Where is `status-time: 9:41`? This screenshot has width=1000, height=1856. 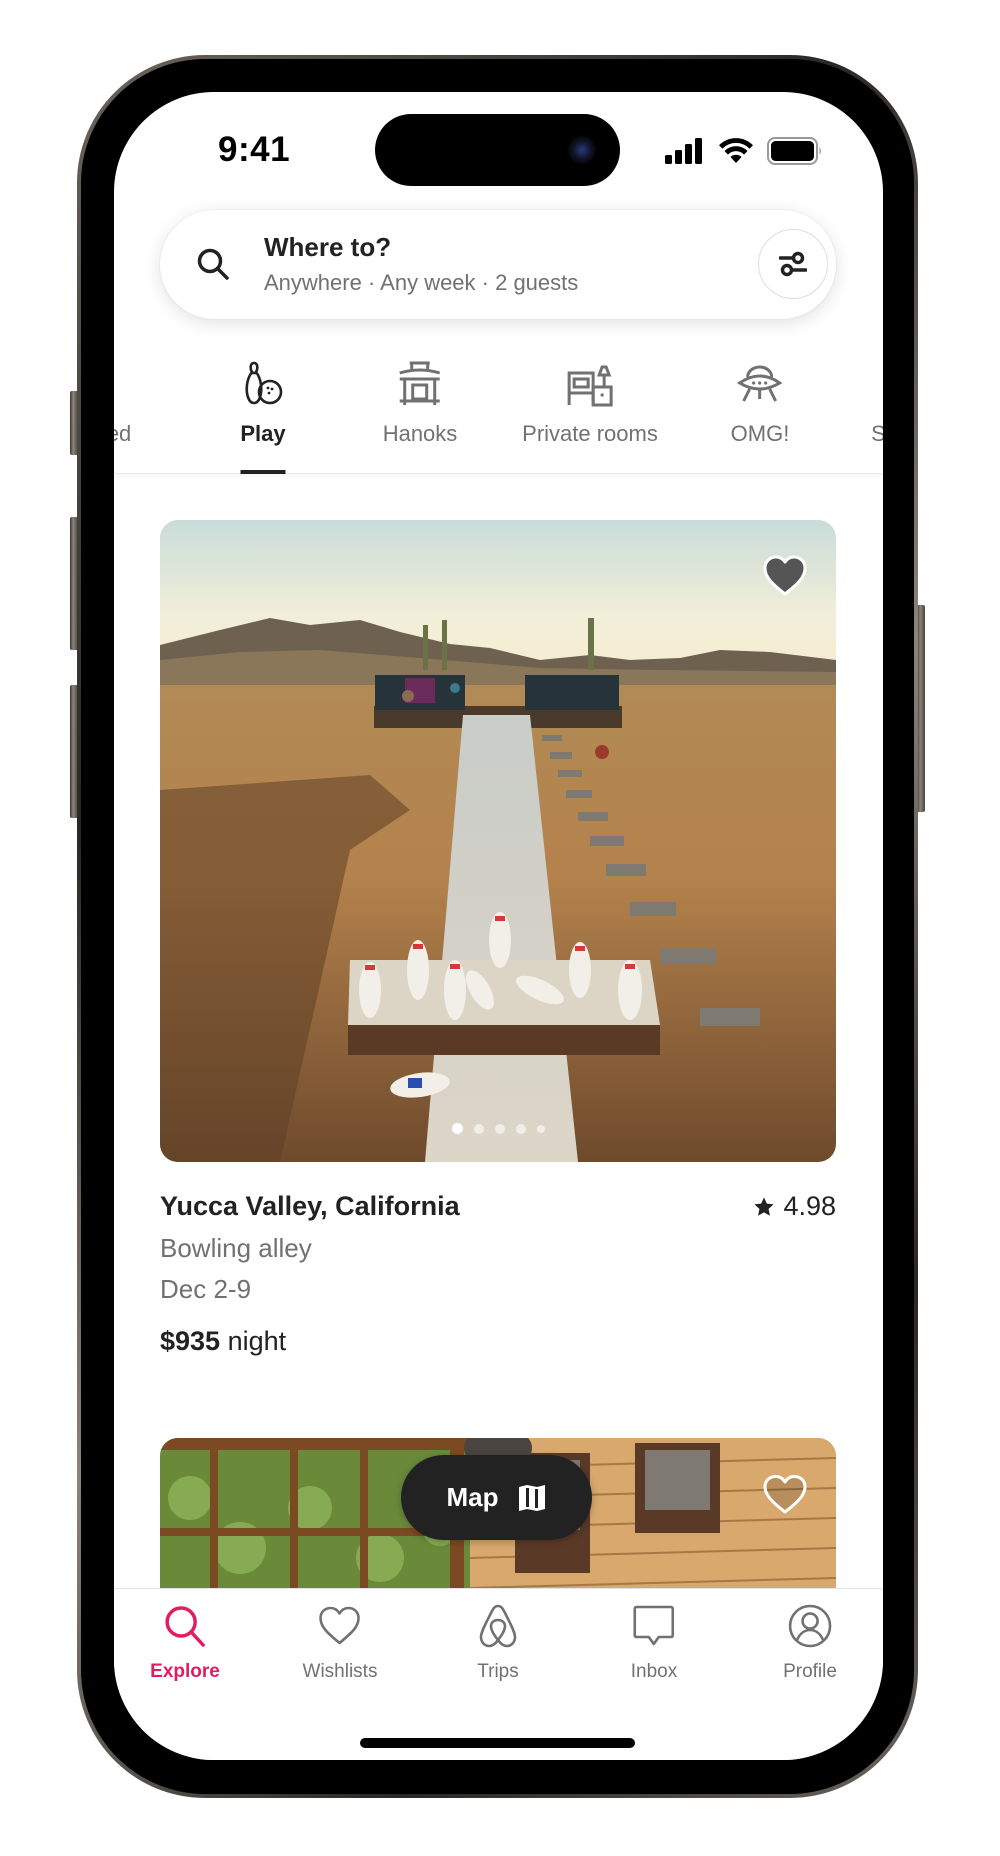
status-time: 9:41 is located at coordinates (254, 149).